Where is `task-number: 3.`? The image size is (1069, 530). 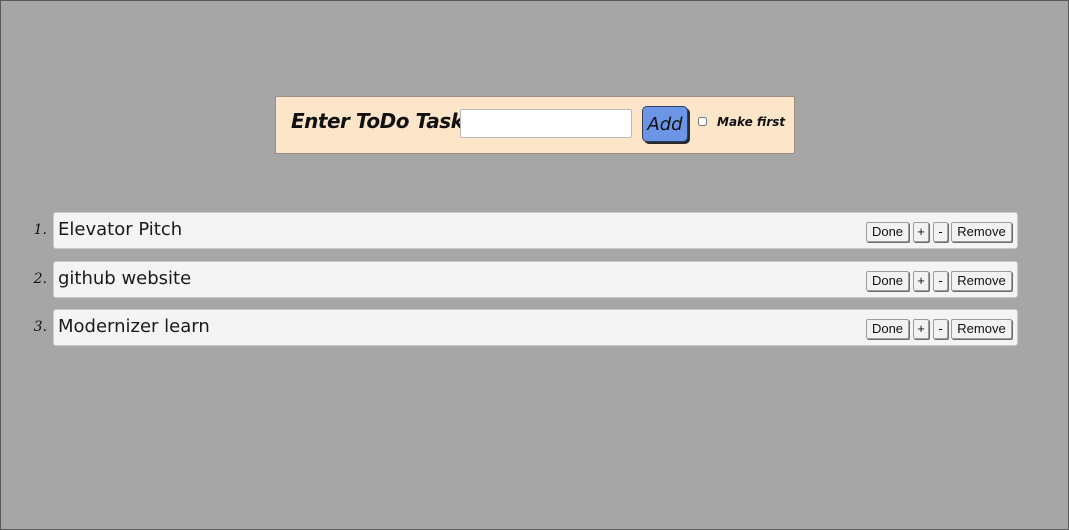 task-number: 3. is located at coordinates (40, 327).